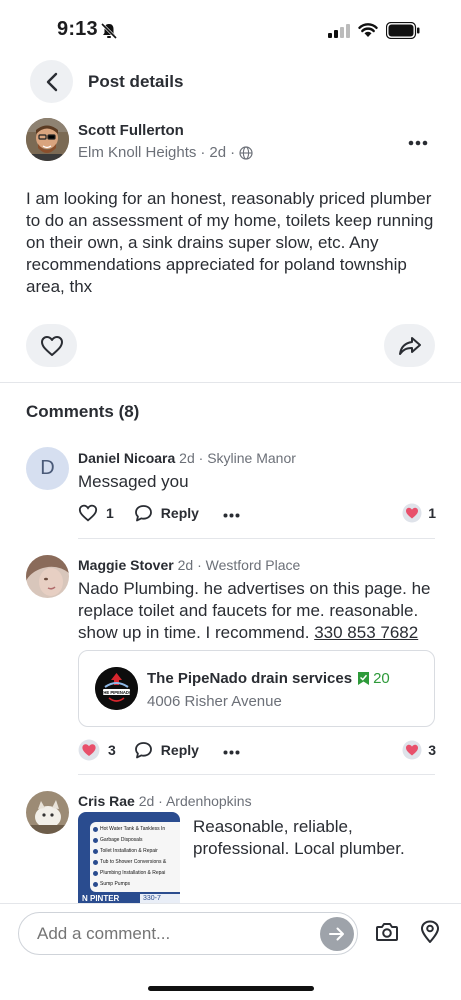 This screenshot has height=1000, width=461. What do you see at coordinates (116, 688) in the screenshot?
I see `business-logo: THE PIPENADO` at bounding box center [116, 688].